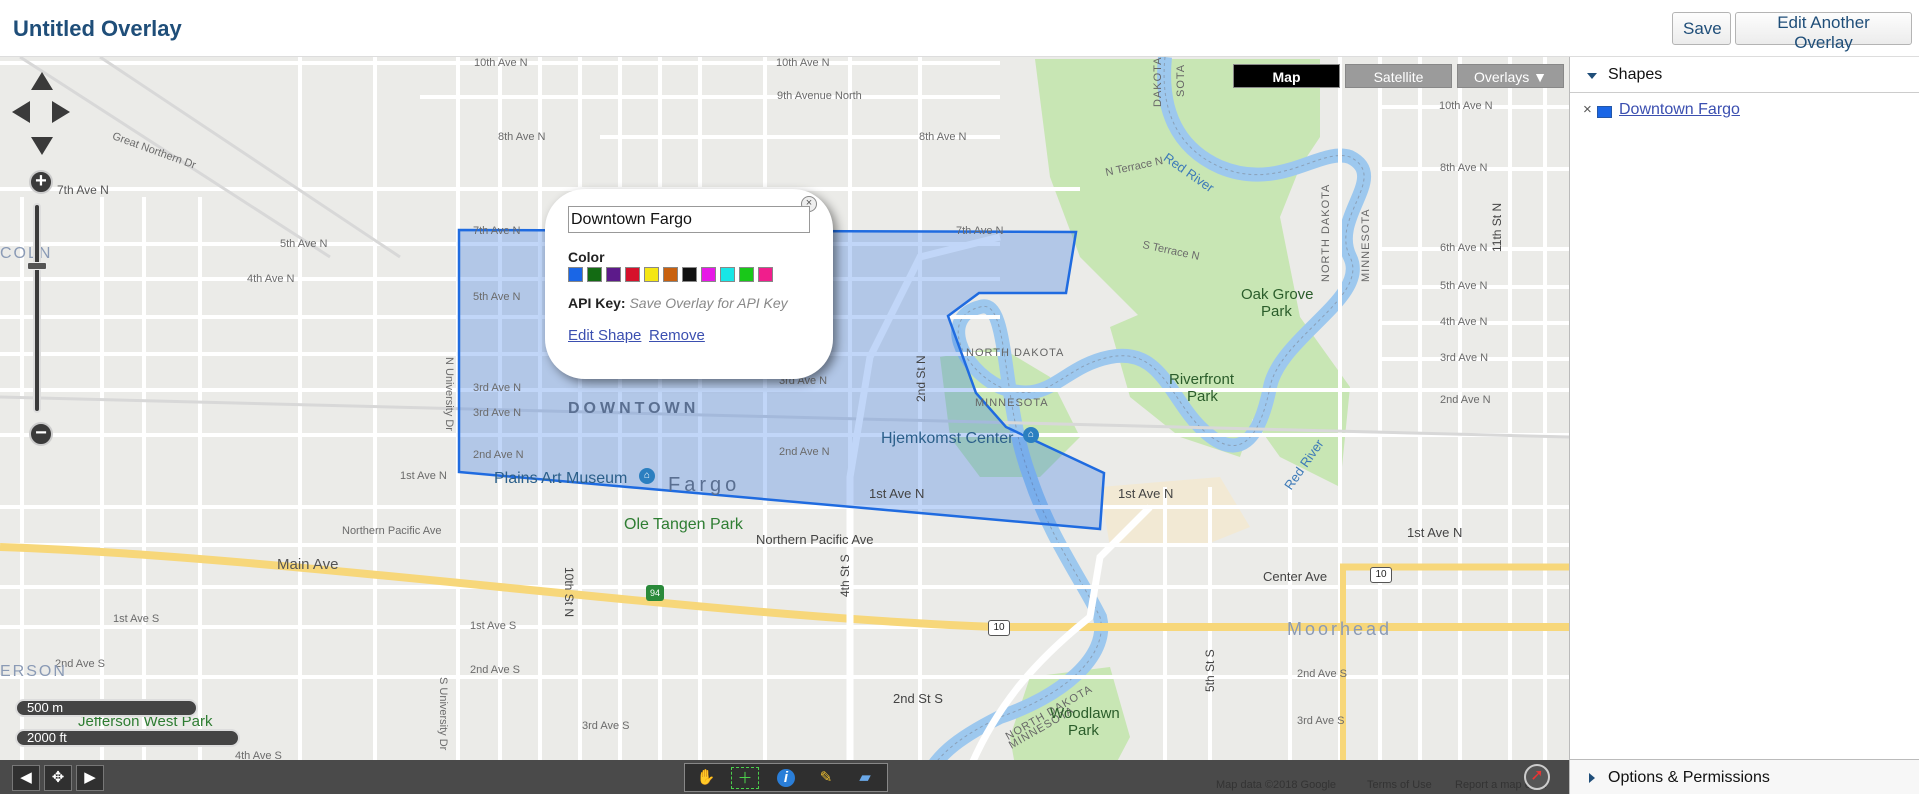  I want to click on add-shape-icon: ＋, so click(745, 778).